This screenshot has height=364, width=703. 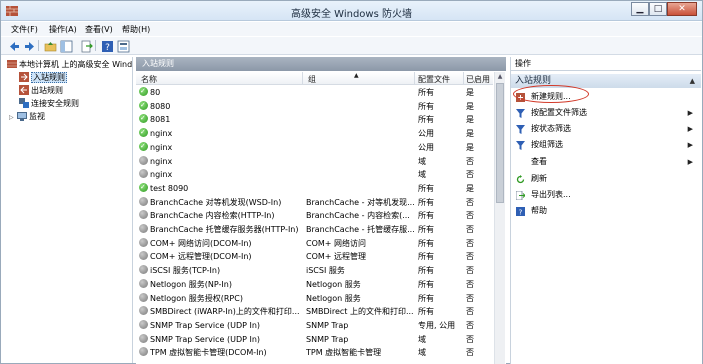 What do you see at coordinates (160, 106) in the screenshot?
I see `rule-name-text: 8080` at bounding box center [160, 106].